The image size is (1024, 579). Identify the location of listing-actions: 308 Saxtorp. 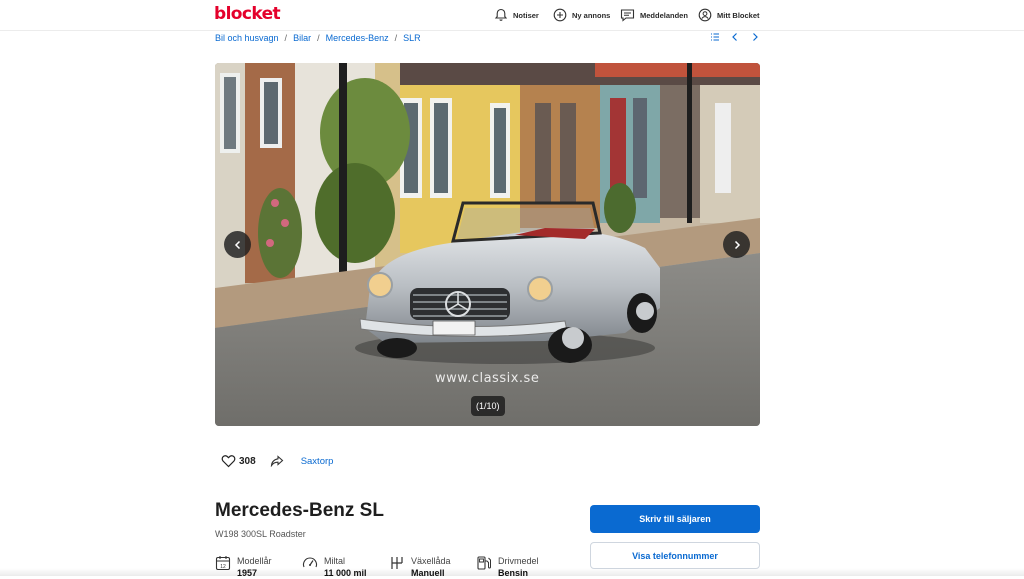
(277, 461).